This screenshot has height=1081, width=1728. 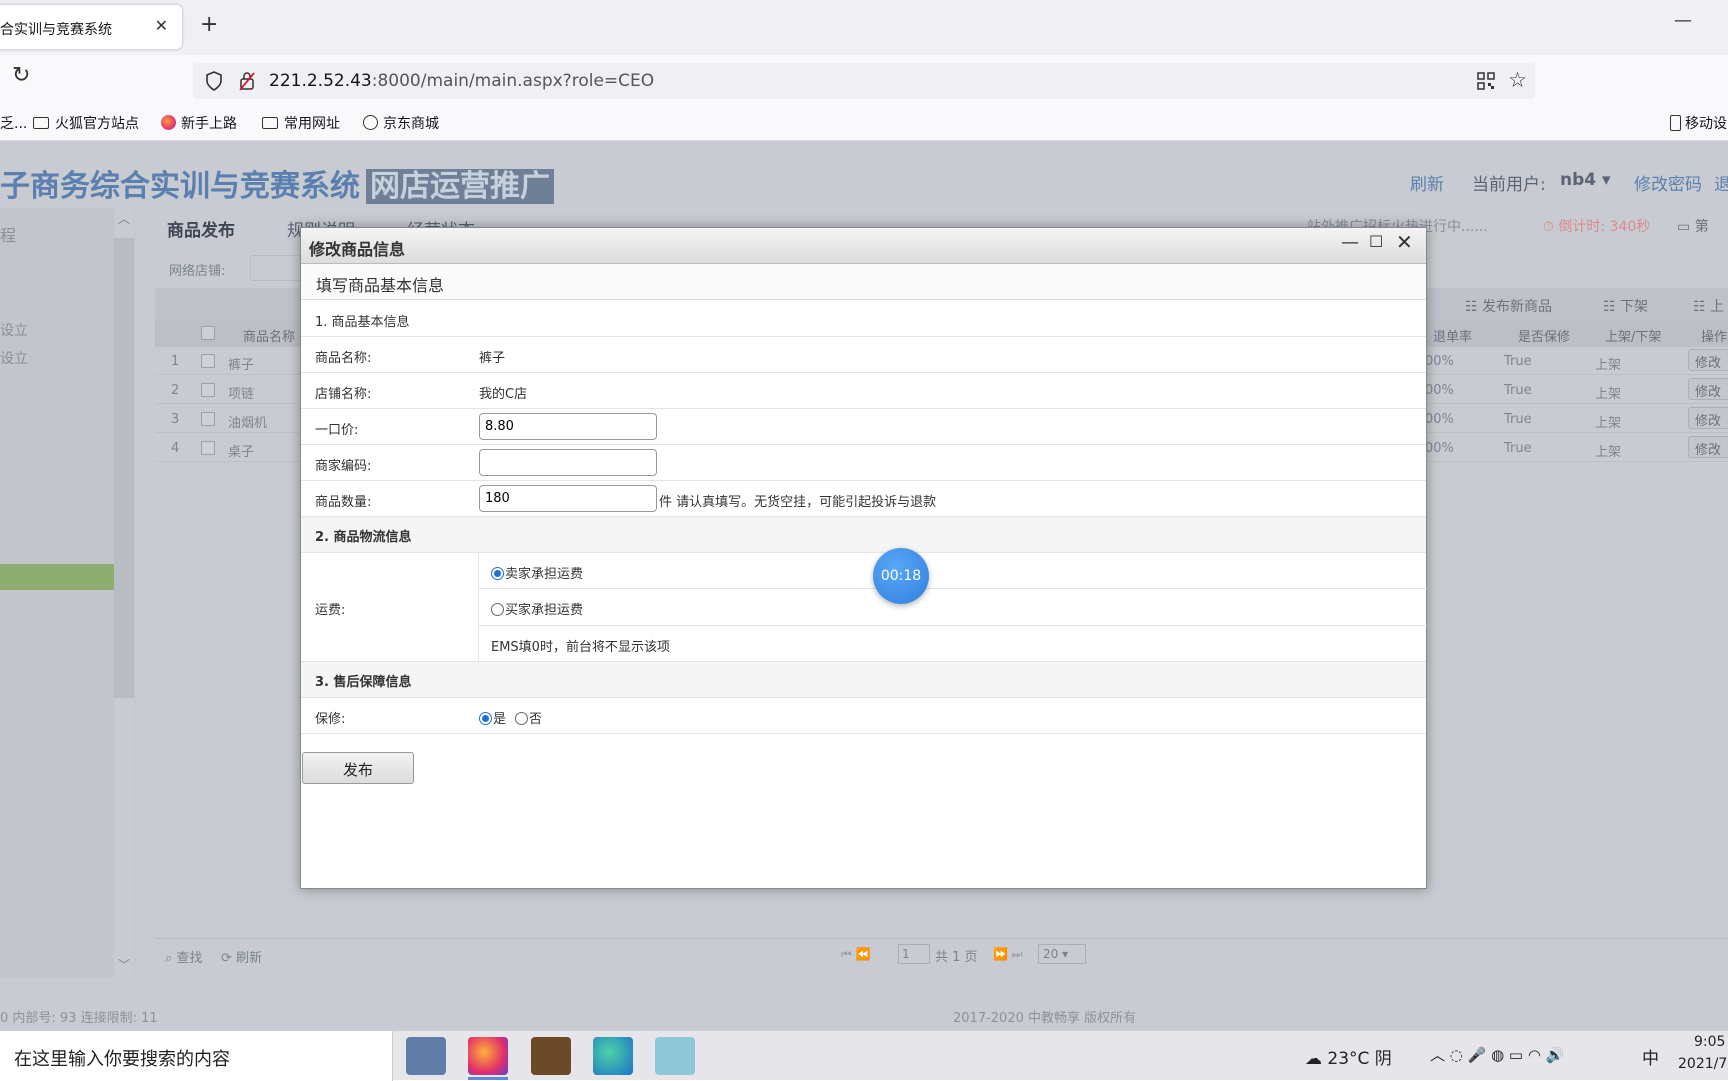 What do you see at coordinates (214, 81) in the screenshot?
I see `shield-icon` at bounding box center [214, 81].